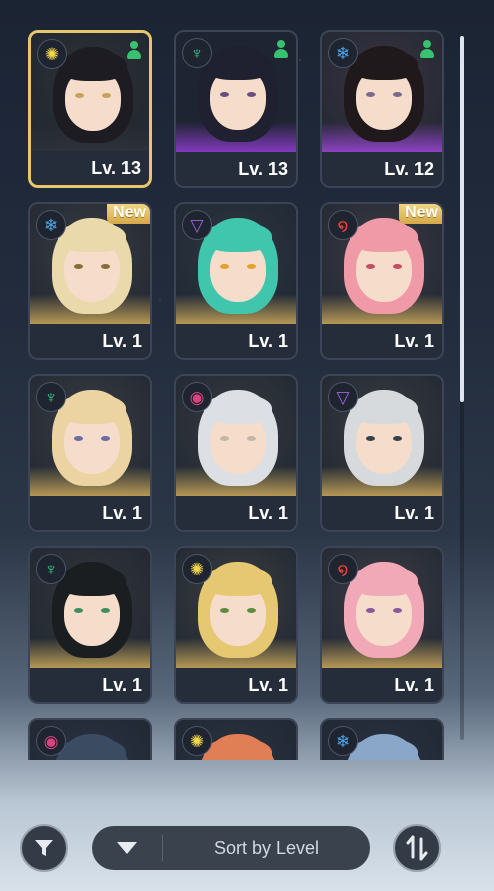 This screenshot has width=494, height=891. I want to click on character-card: ✺ Lv. 1, so click(236, 625).